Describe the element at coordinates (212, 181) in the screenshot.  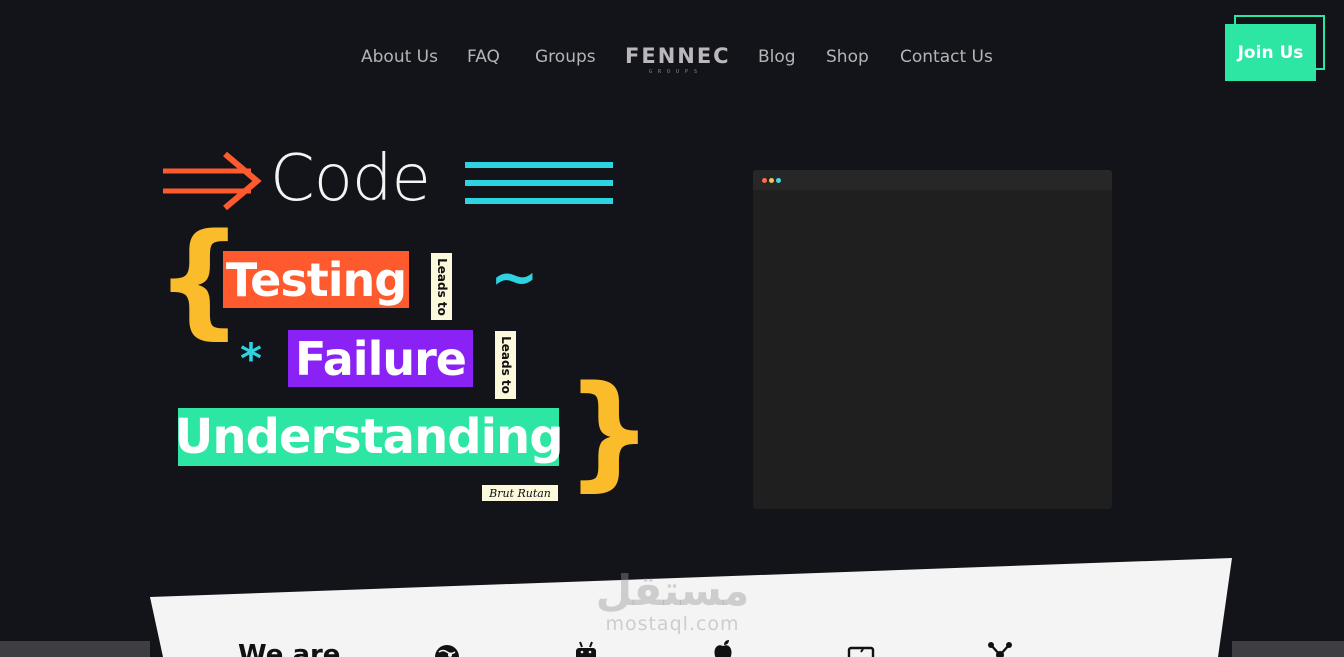
I see `double-arrow-icon` at that location.